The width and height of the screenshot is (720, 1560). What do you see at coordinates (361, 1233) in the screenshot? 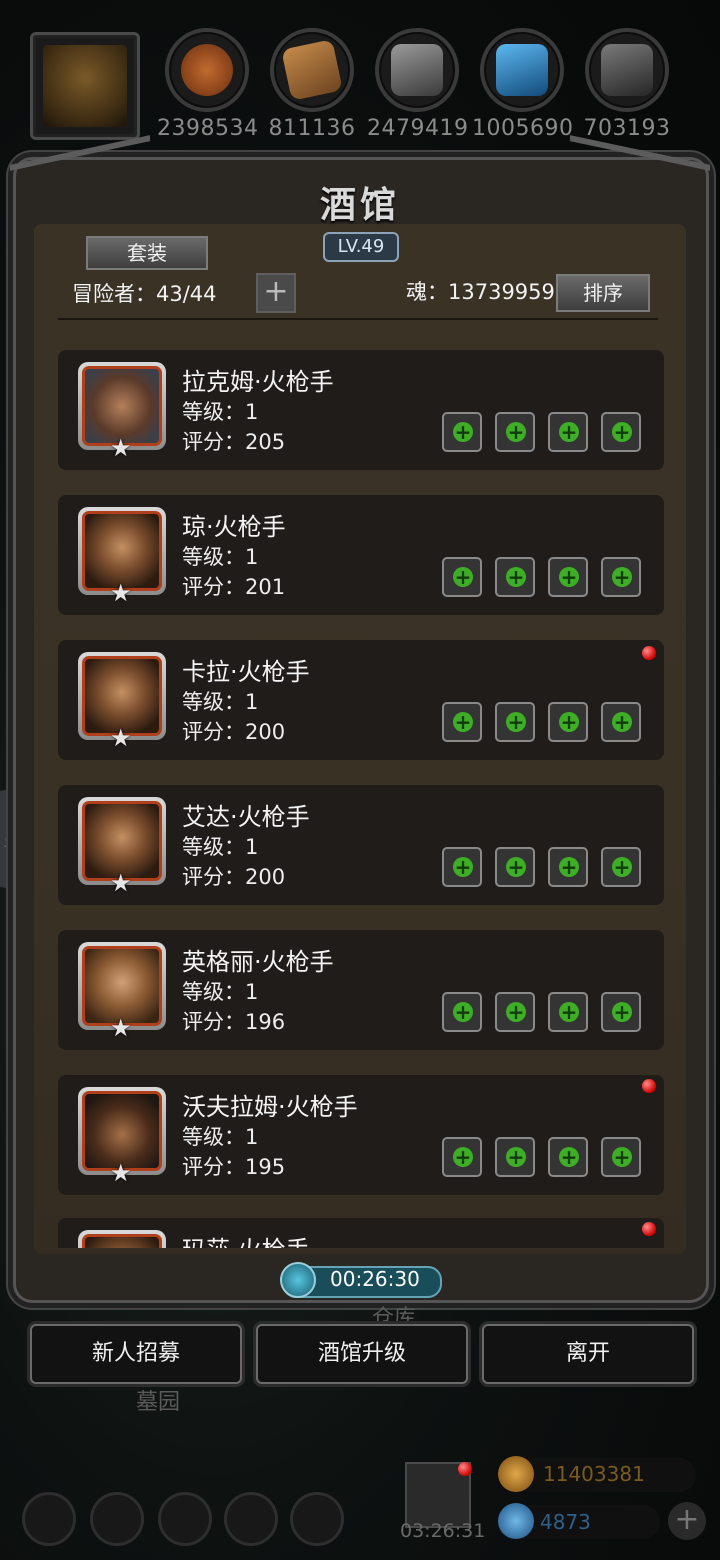
I see `hero-card: 玛莎·火枪手` at bounding box center [361, 1233].